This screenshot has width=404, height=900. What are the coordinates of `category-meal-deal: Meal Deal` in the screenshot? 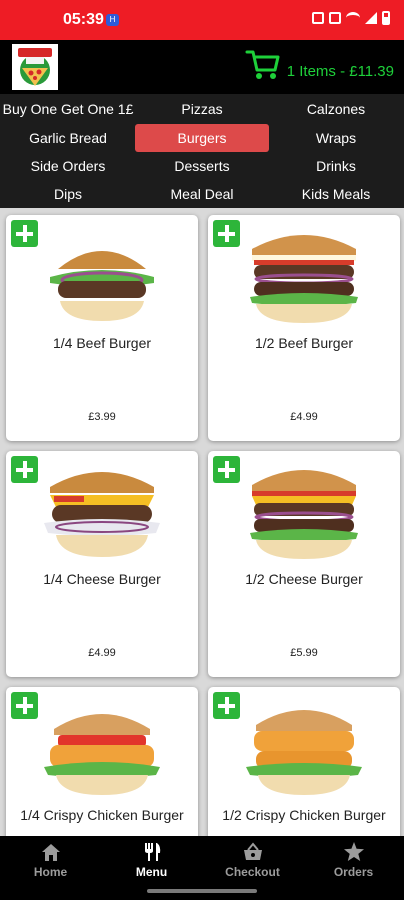 It's located at (202, 194).